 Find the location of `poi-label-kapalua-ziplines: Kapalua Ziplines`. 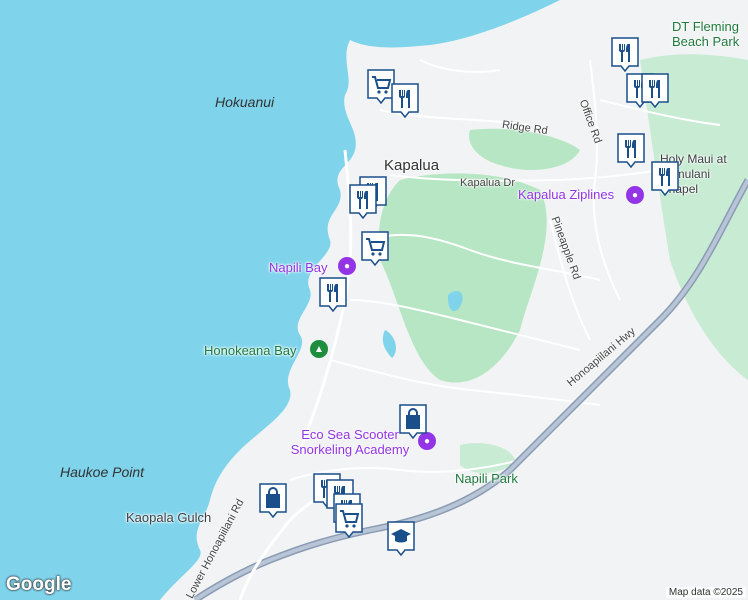

poi-label-kapalua-ziplines: Kapalua Ziplines is located at coordinates (566, 194).